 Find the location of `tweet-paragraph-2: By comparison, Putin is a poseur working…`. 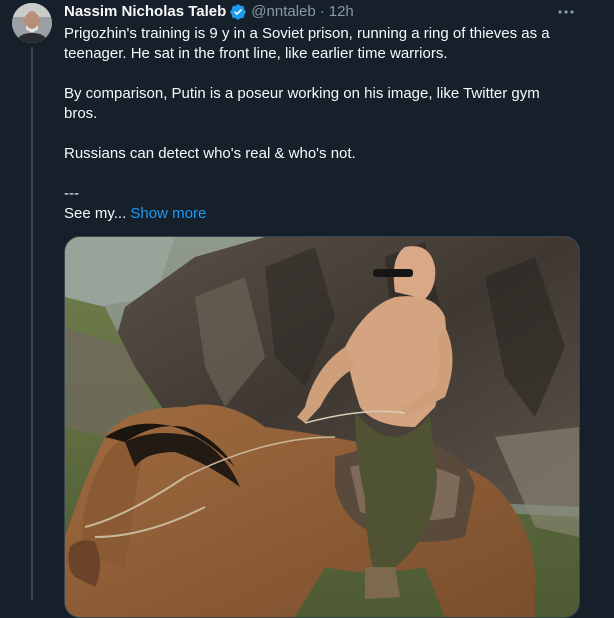

tweet-paragraph-2: By comparison, Putin is a poseur working… is located at coordinates (302, 103).